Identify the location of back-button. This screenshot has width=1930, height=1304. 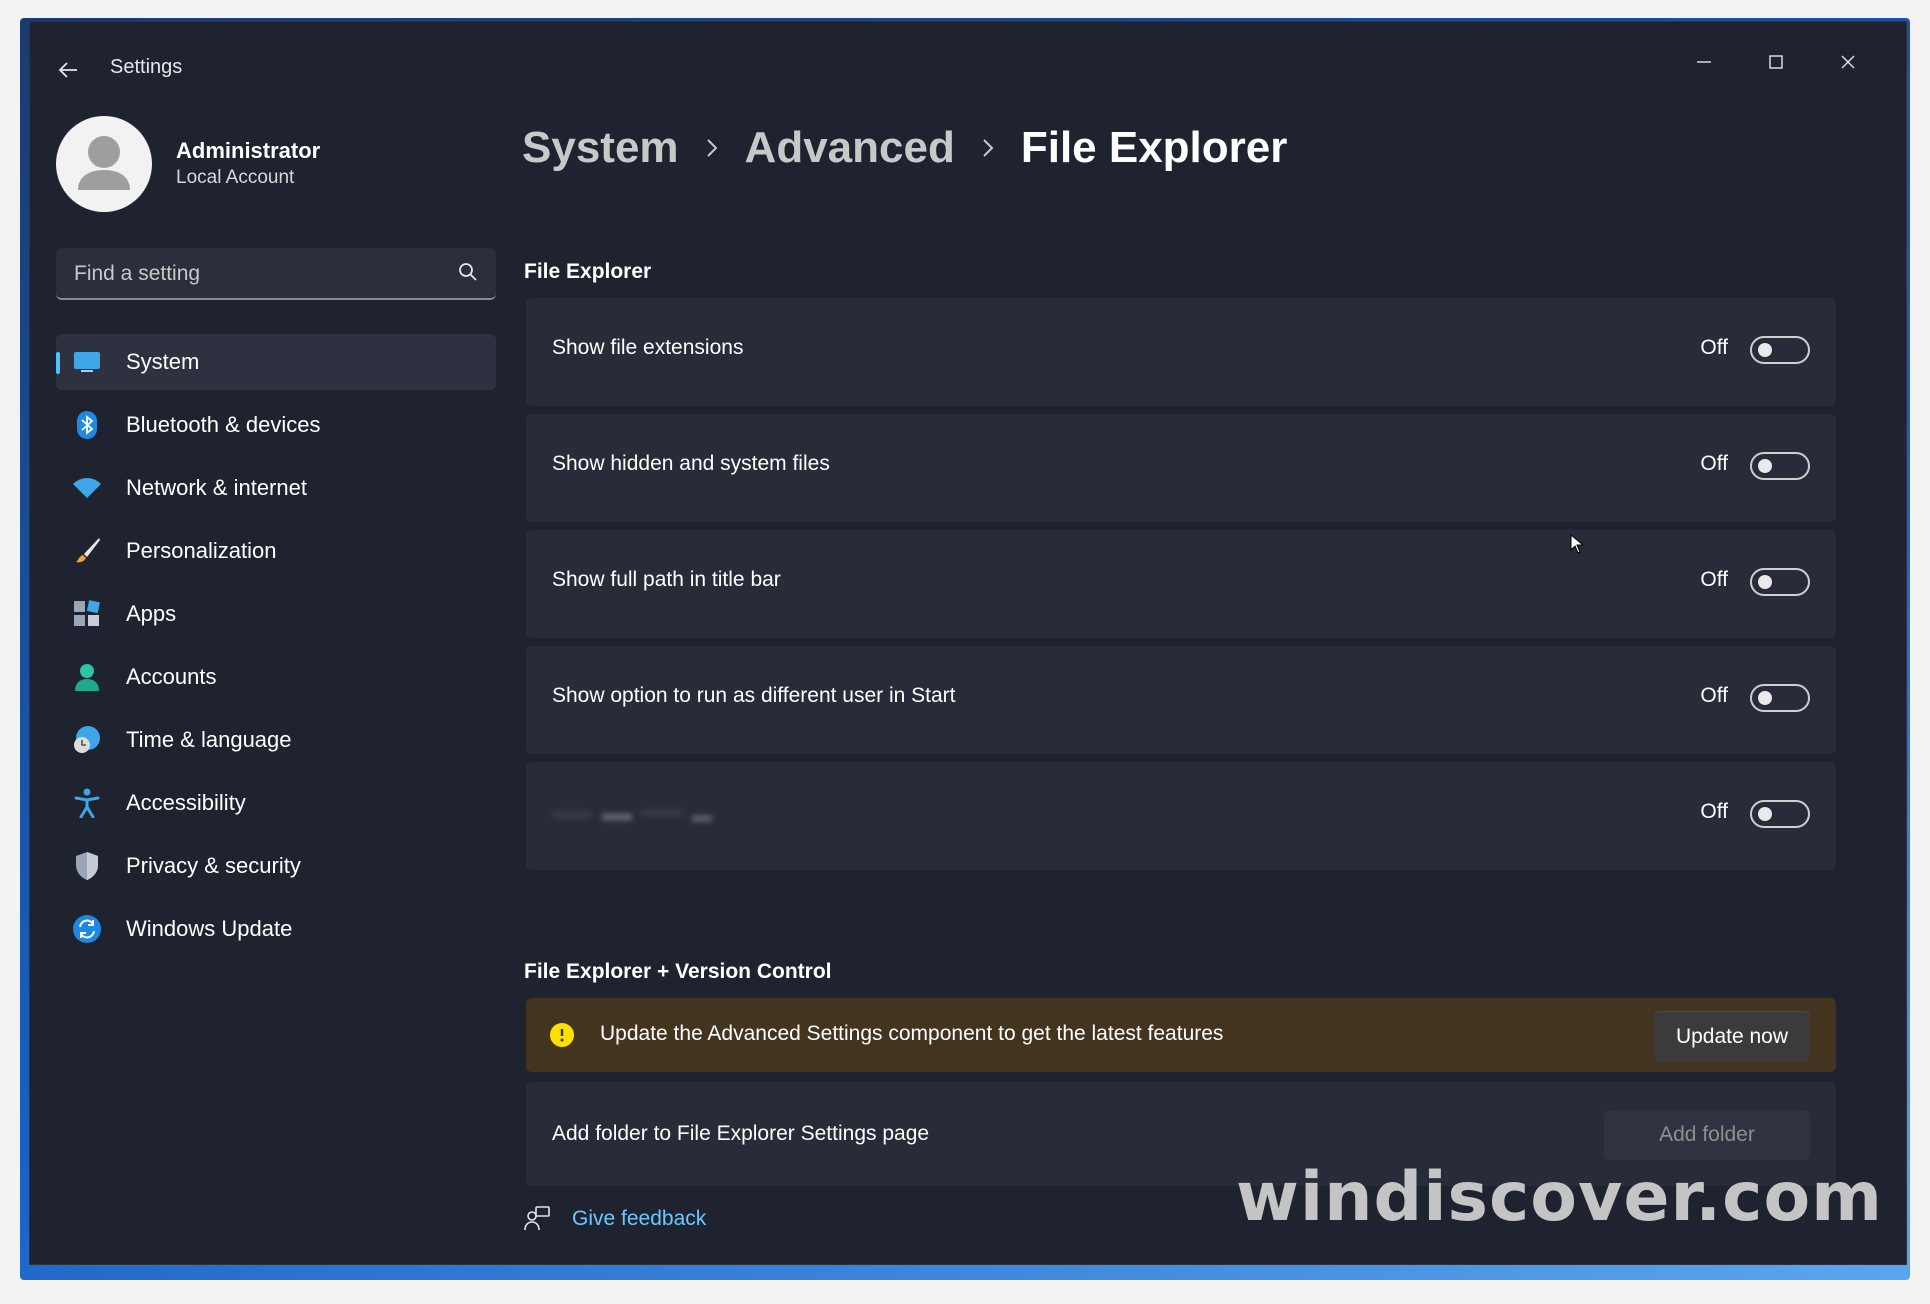
(68, 70).